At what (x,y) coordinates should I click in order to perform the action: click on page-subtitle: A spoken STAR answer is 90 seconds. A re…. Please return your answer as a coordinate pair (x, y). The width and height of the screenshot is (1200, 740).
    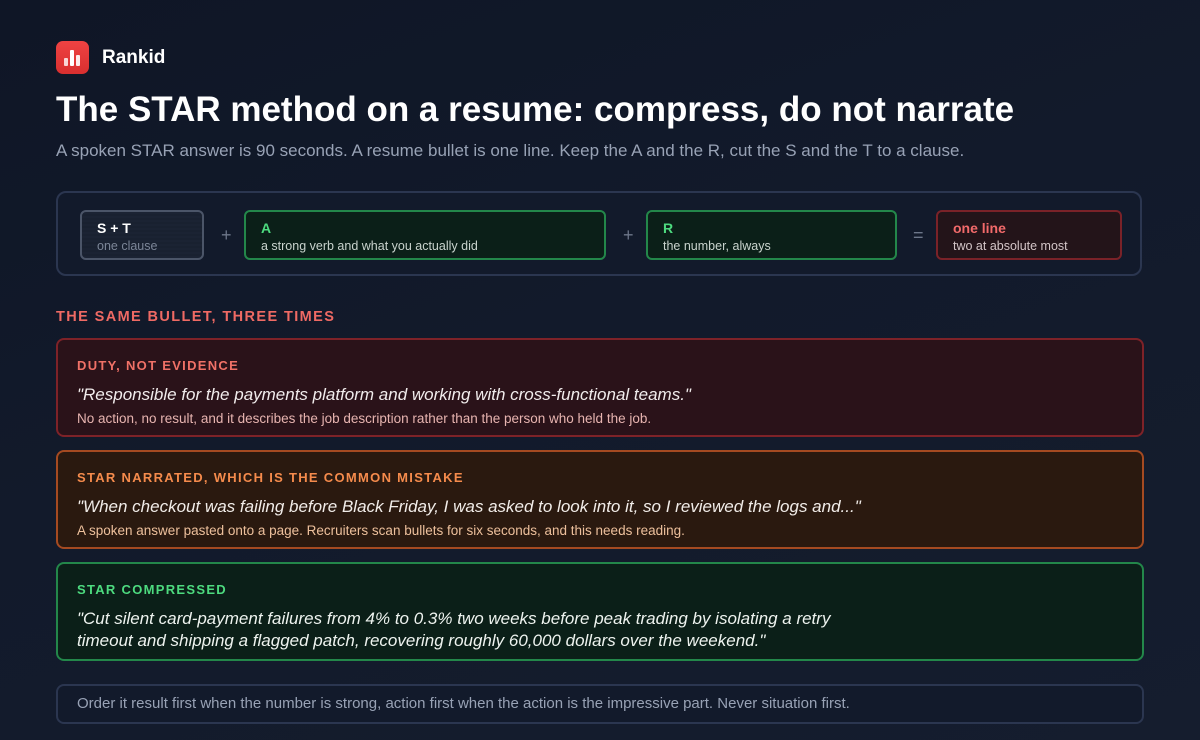
    Looking at the image, I should click on (510, 150).